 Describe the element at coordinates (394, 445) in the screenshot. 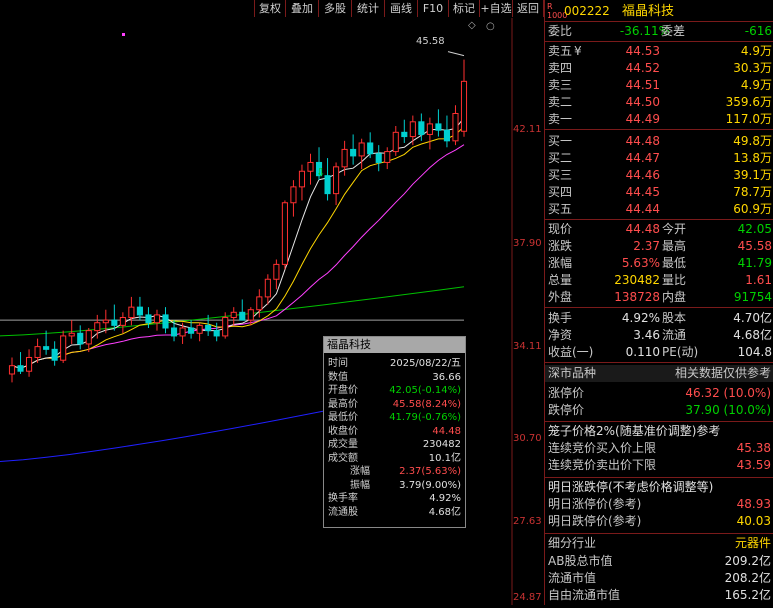

I see `tooltip-row: 成交量 230482` at that location.